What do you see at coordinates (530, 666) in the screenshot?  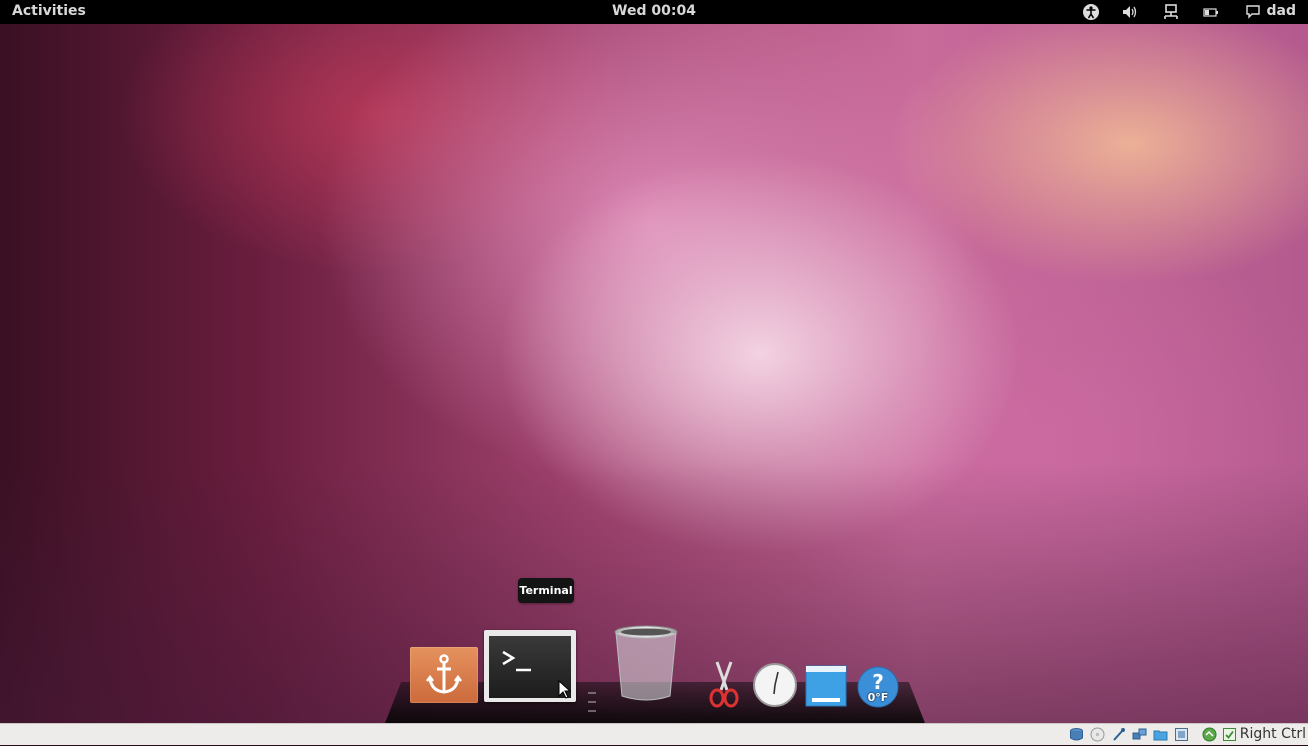 I see `terminal-icon` at bounding box center [530, 666].